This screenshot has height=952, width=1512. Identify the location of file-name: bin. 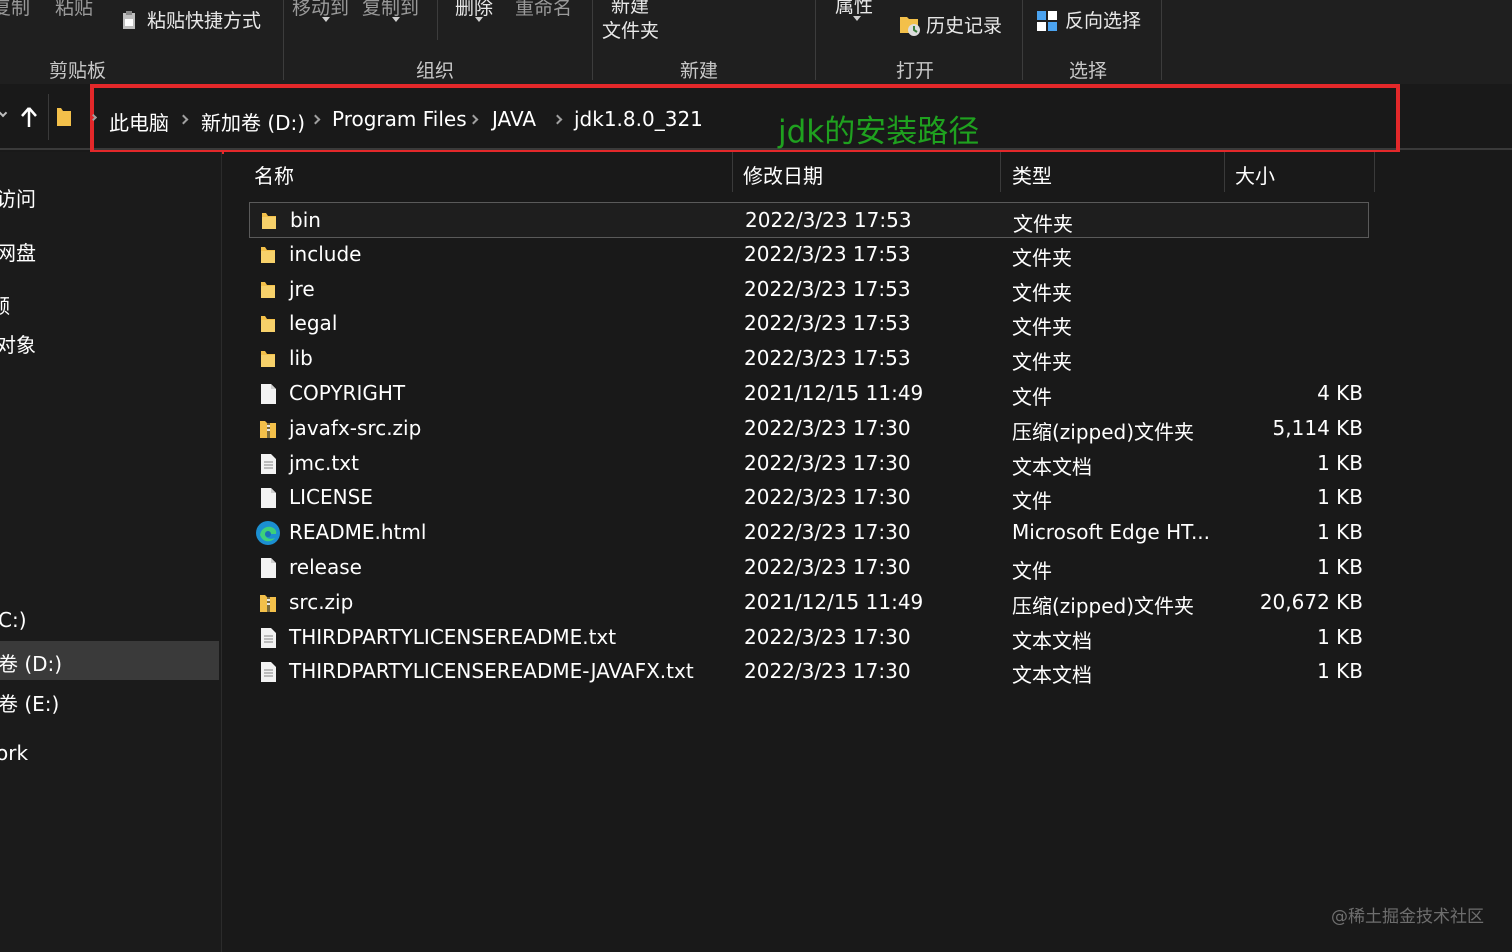
(305, 220).